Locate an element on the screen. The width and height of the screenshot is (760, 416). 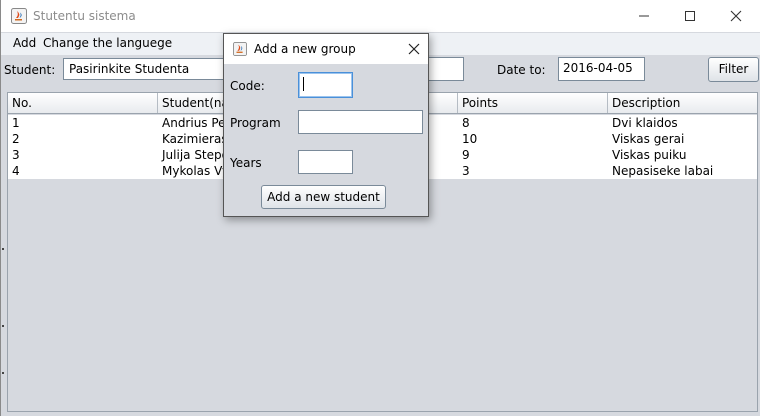
cell-points: 8 is located at coordinates (466, 123).